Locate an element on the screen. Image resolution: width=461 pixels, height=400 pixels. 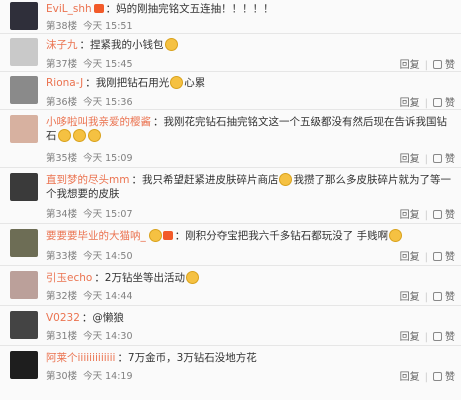
comment-item: 引玉echo ：2万钻坐等出活动 第32楼 今天 14:44 回复 | 赞 is located at coordinates (230, 286).